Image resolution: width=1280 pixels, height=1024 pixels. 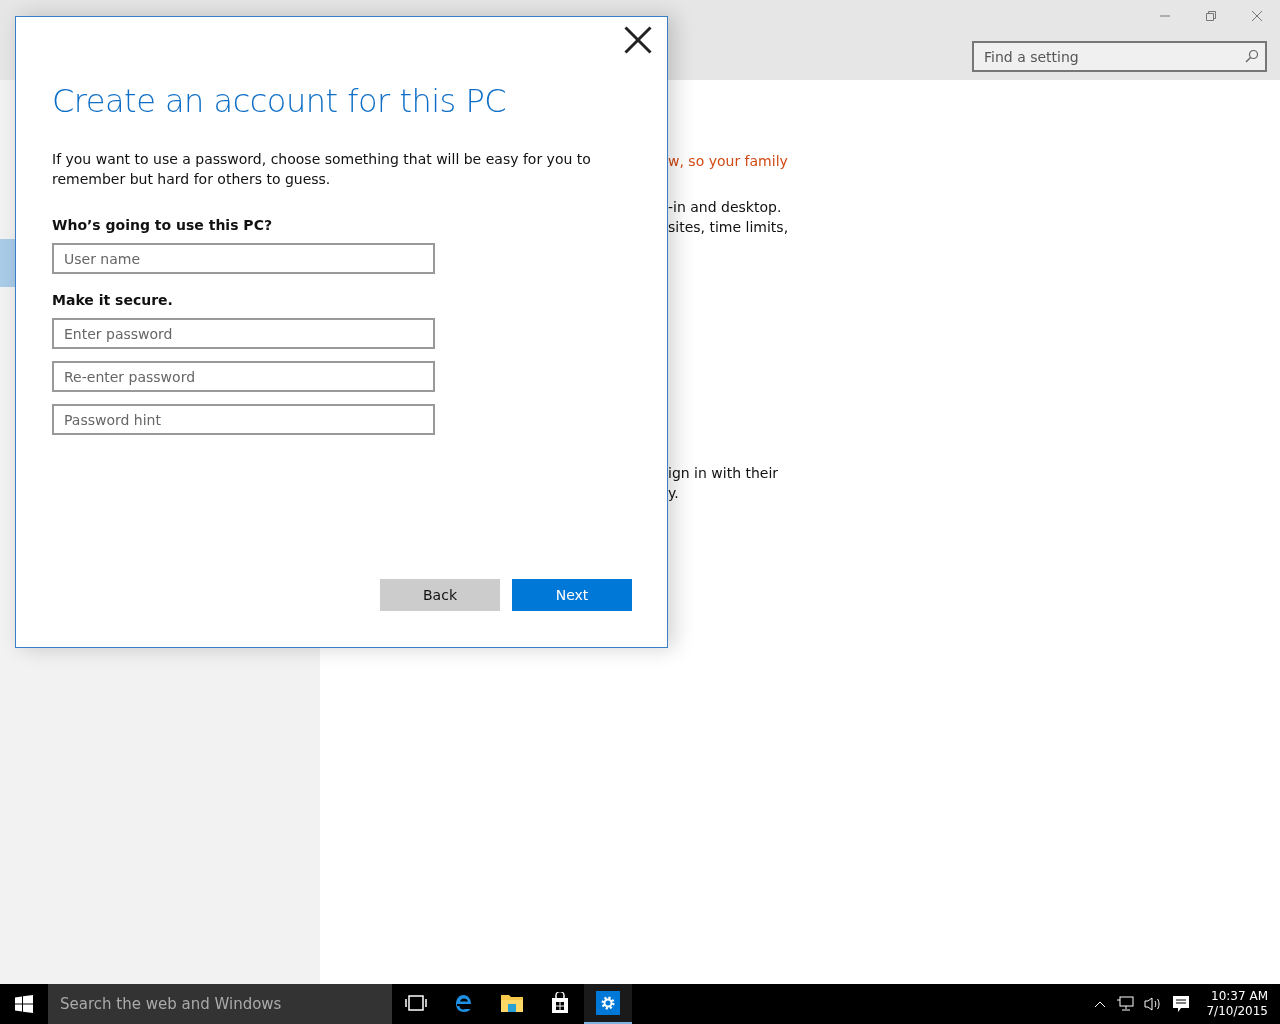 What do you see at coordinates (243, 333) in the screenshot?
I see `input-field: Enter password` at bounding box center [243, 333].